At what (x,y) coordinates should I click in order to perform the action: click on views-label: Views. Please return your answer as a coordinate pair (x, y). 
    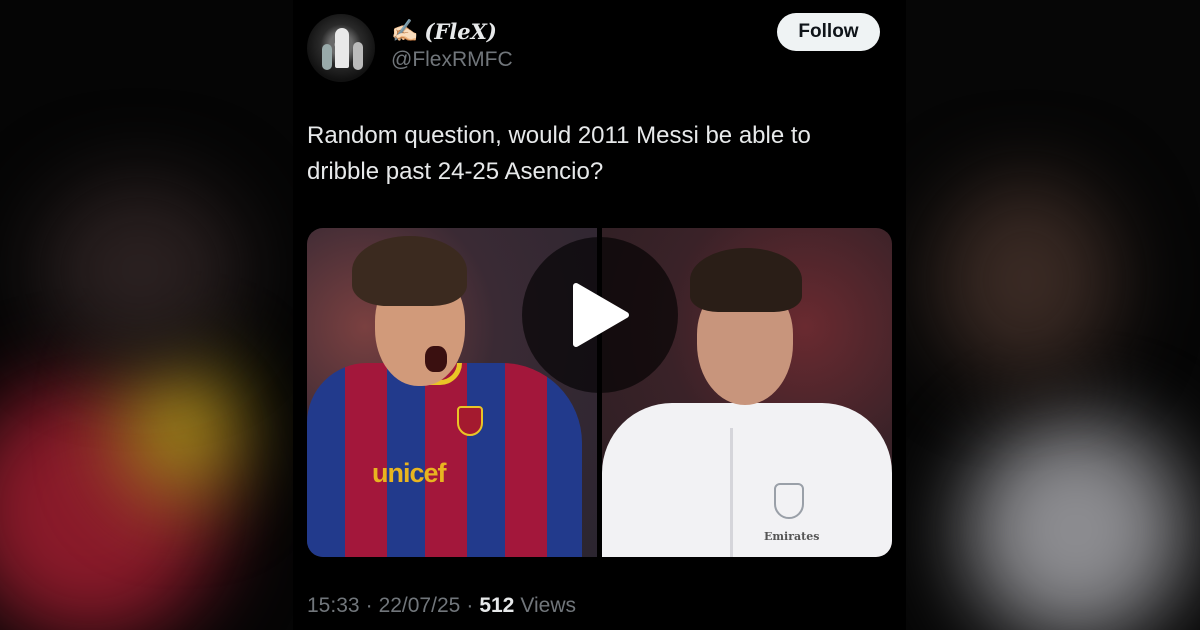
    Looking at the image, I should click on (548, 605).